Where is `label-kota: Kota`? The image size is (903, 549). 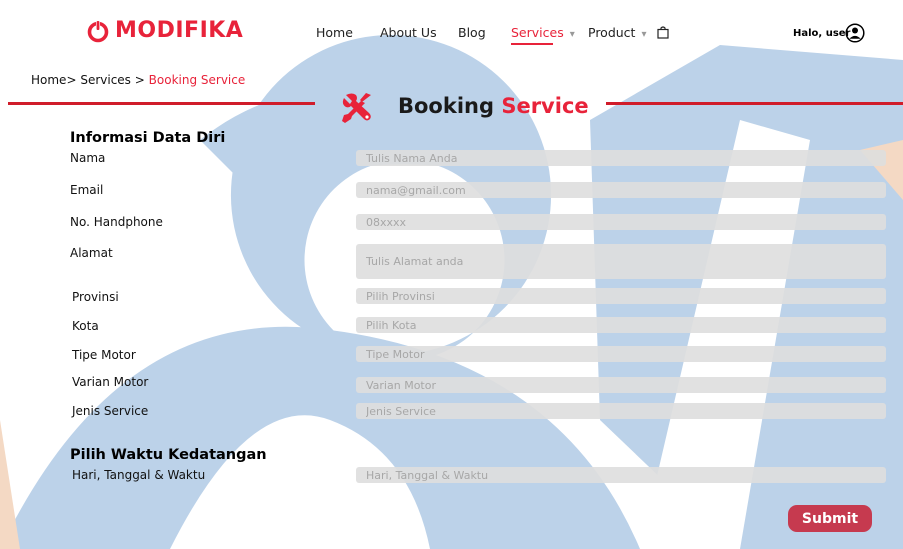
label-kota: Kota is located at coordinates (85, 326).